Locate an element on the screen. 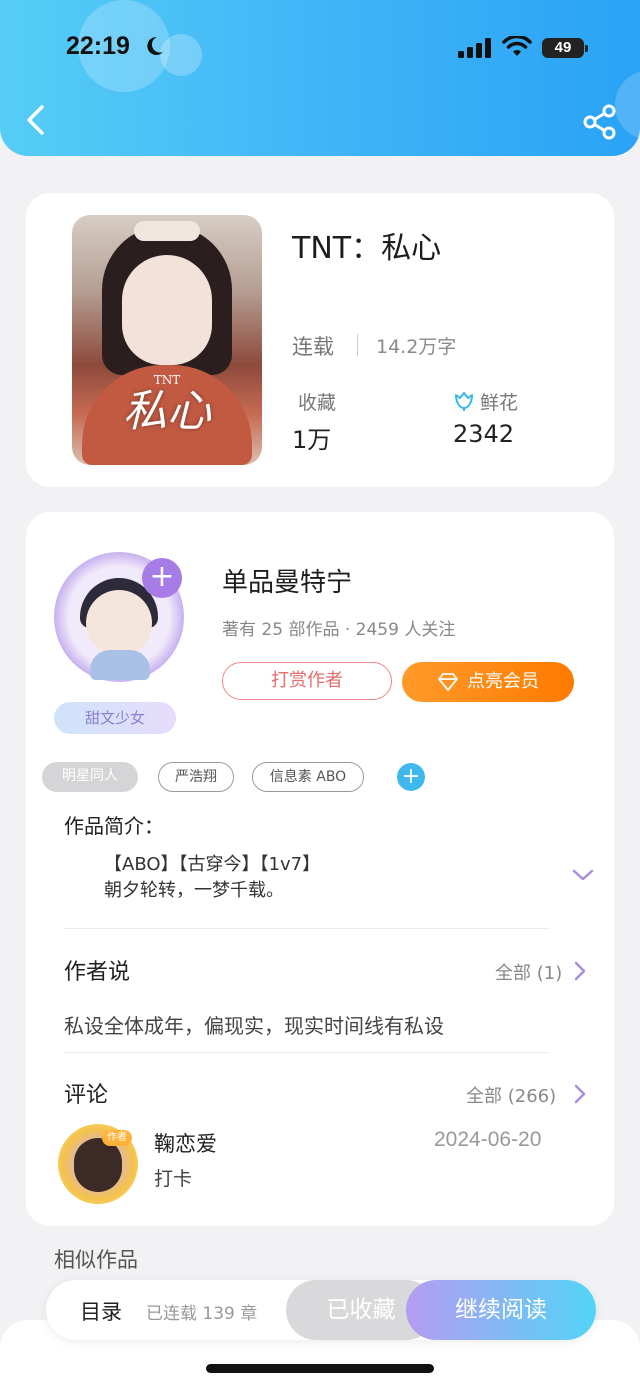 Image resolution: width=640 pixels, height=1387 pixels. cover-title-text: 私心 is located at coordinates (167, 411).